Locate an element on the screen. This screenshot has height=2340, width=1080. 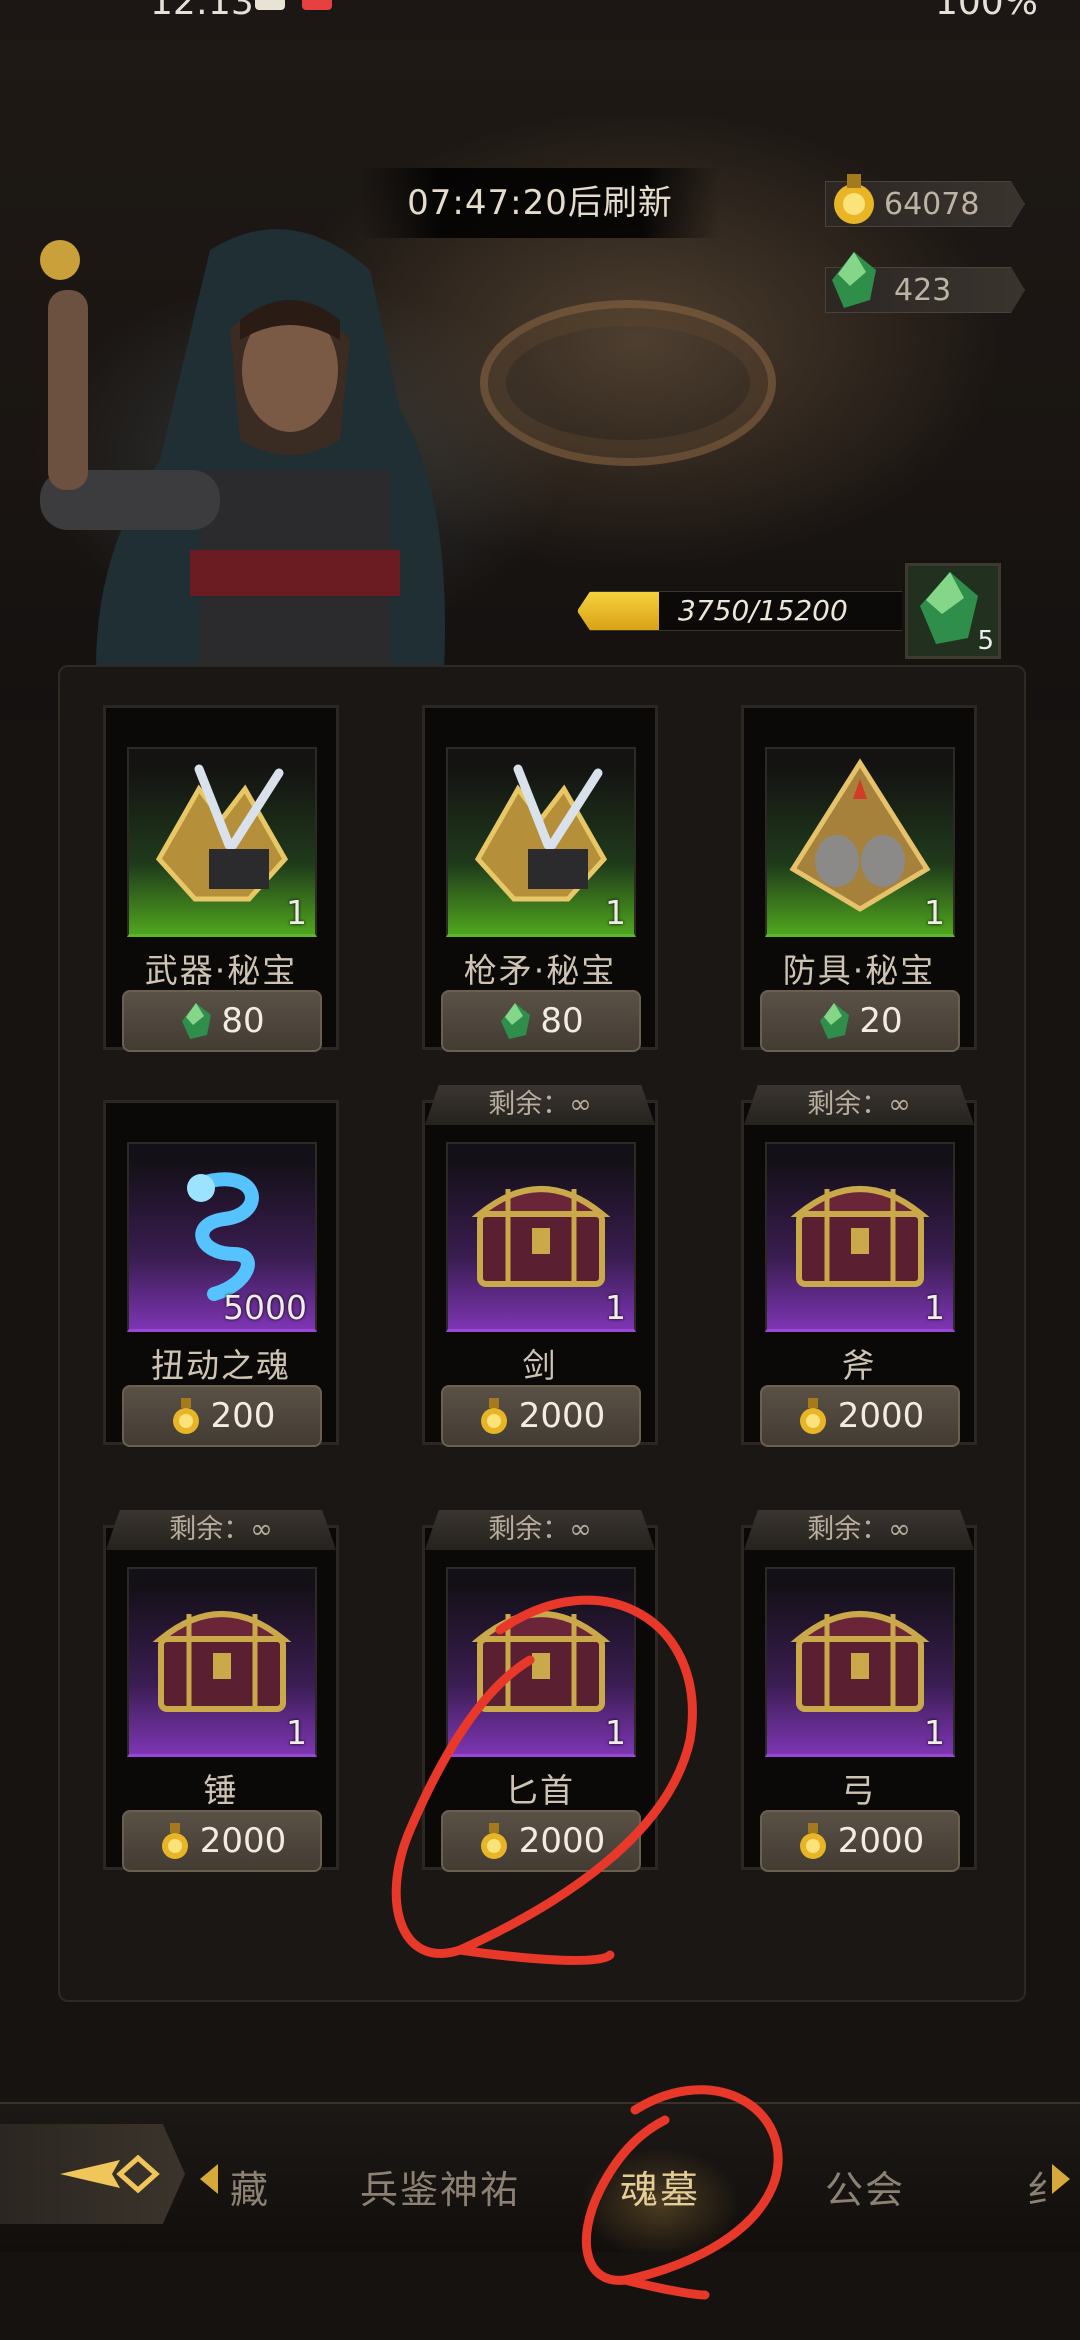
shop-item-card: 剩余：∞ 1 匕首 2000 is located at coordinates (540, 1691).